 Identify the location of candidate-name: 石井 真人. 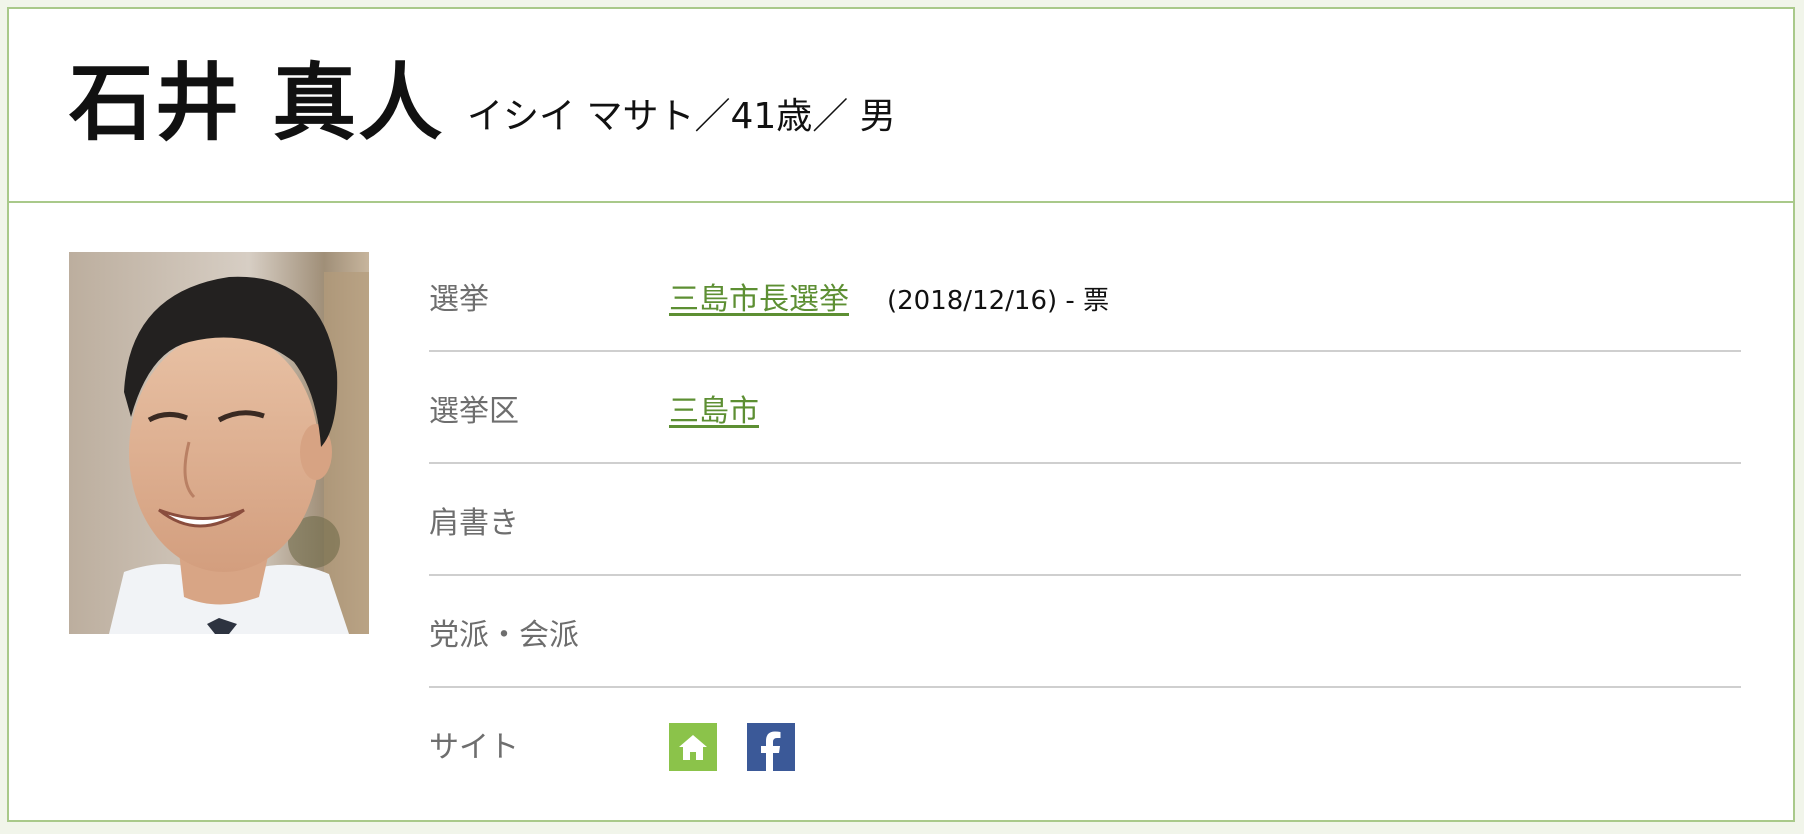
(257, 103).